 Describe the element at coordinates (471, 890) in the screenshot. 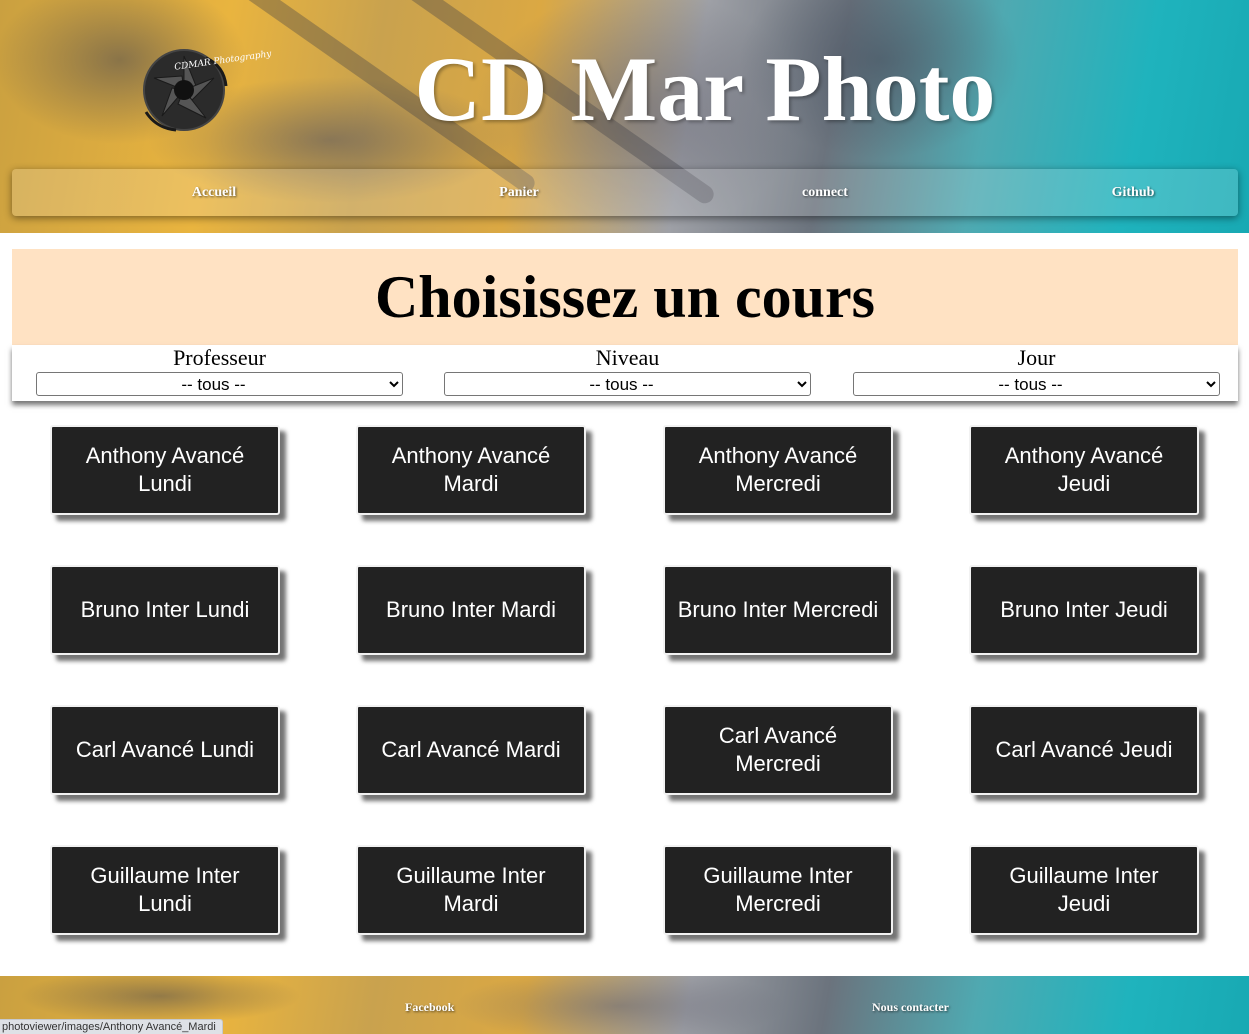

I see `course-card: Guillaume Inter Mardi` at that location.